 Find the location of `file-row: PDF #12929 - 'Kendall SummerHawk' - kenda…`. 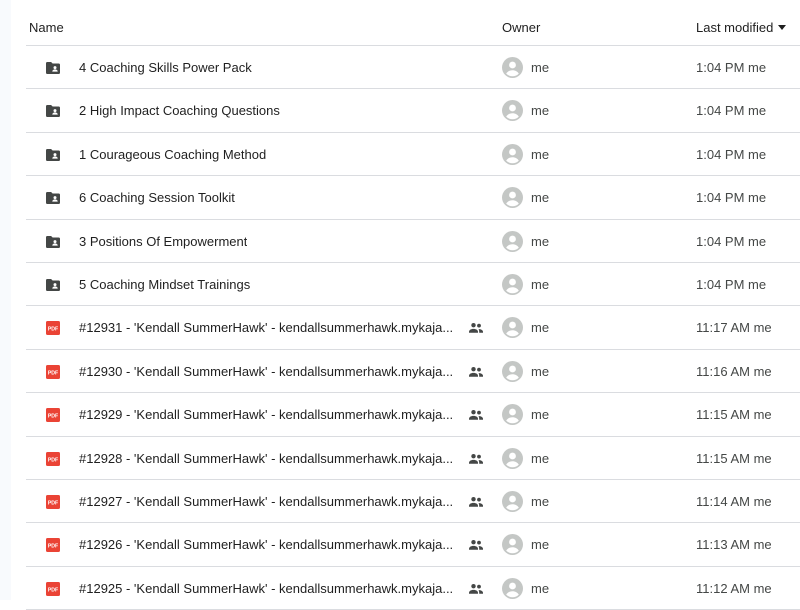

file-row: PDF #12929 - 'Kendall SummerHawk' - kenda… is located at coordinates (413, 415).